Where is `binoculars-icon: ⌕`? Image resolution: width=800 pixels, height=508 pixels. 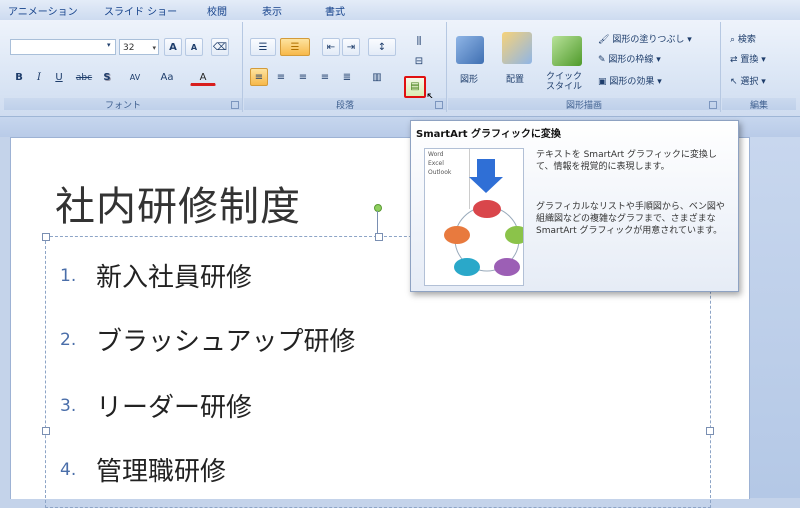
binoculars-icon: ⌕ is located at coordinates (733, 40).